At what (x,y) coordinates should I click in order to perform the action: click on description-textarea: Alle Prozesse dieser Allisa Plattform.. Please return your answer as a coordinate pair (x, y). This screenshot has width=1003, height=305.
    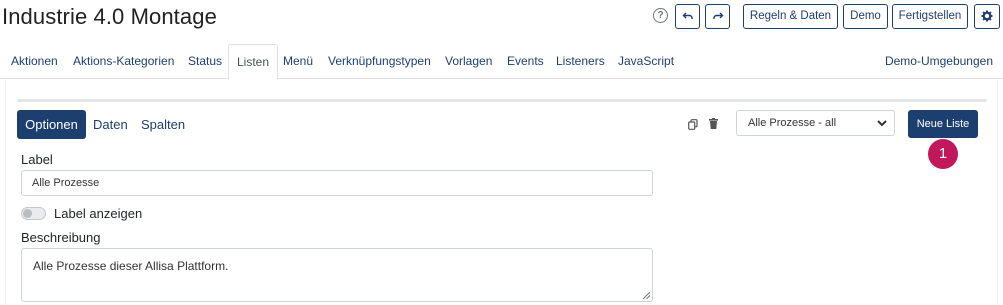
    Looking at the image, I should click on (337, 275).